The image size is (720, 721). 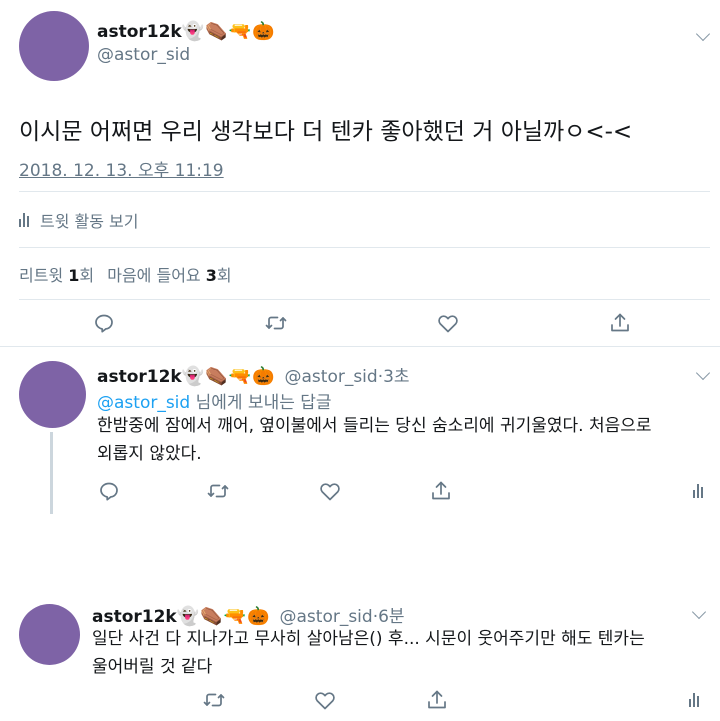 What do you see at coordinates (74, 275) in the screenshot?
I see `retweet-count: 1` at bounding box center [74, 275].